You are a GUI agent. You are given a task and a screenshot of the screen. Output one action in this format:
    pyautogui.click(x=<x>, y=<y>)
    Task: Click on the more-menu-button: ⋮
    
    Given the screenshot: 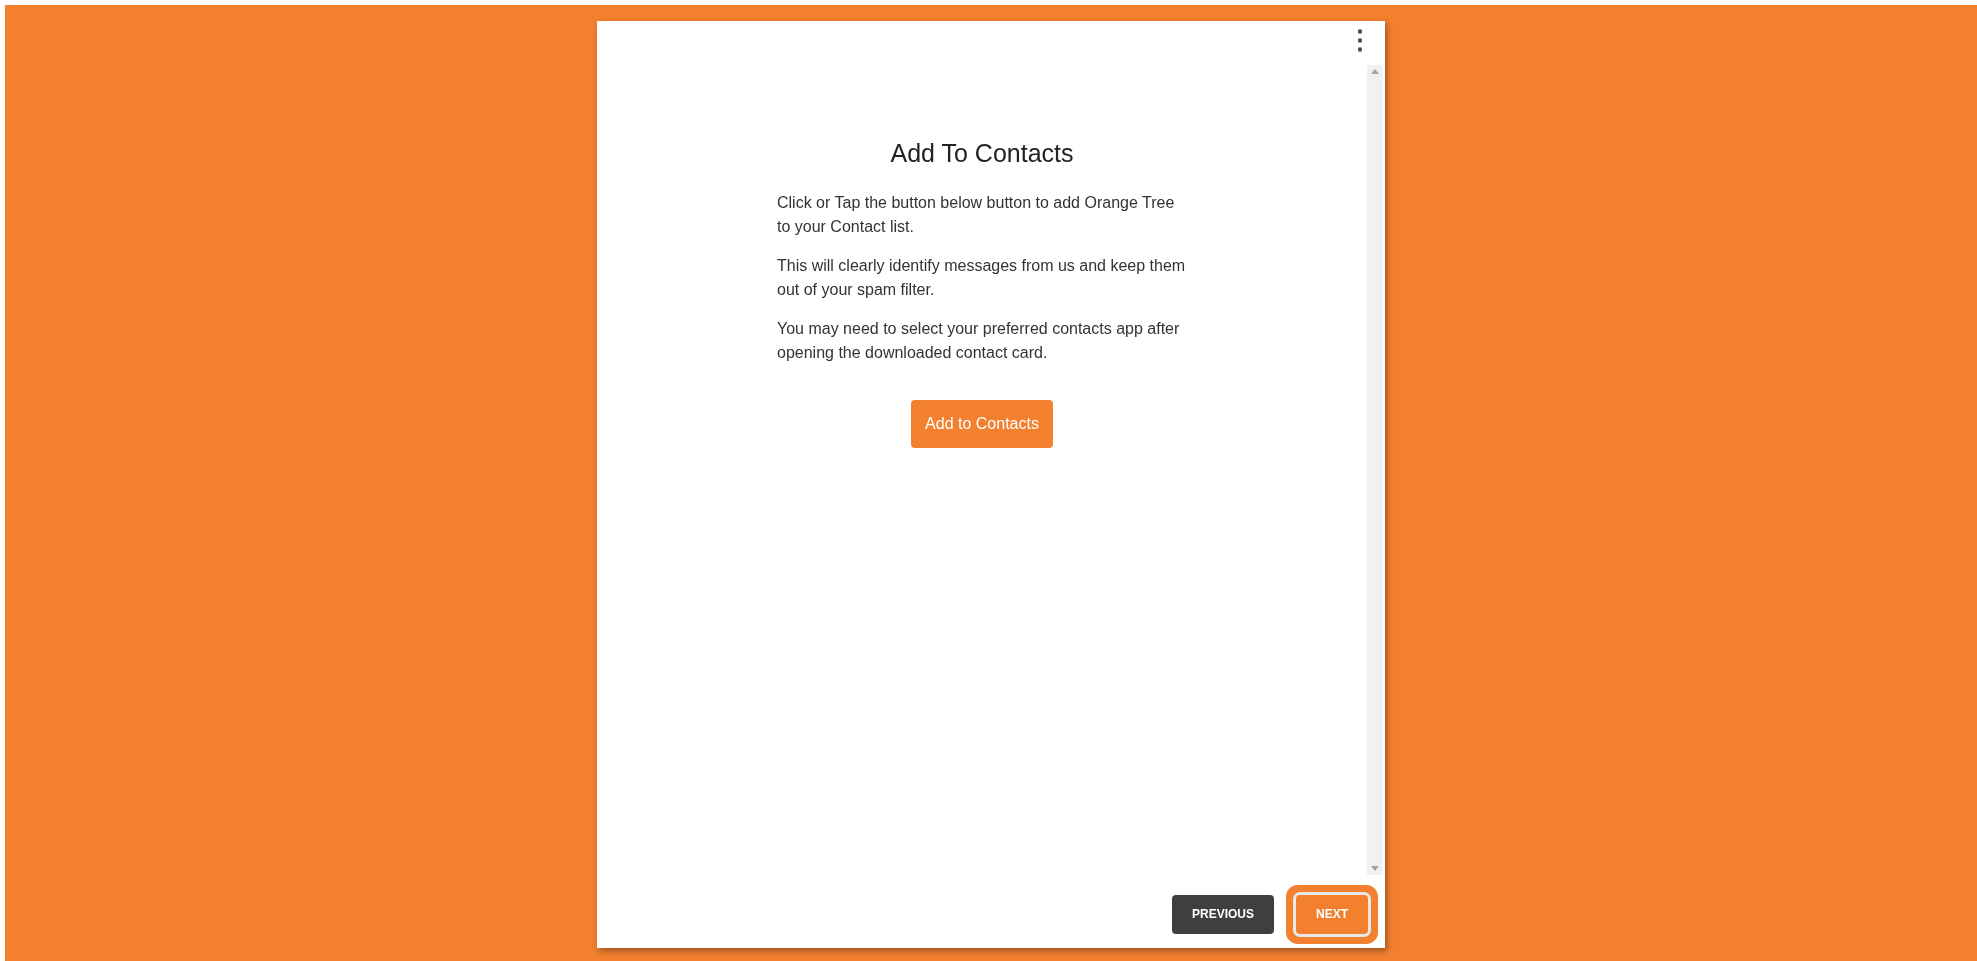 What is the action you would take?
    pyautogui.click(x=1360, y=40)
    